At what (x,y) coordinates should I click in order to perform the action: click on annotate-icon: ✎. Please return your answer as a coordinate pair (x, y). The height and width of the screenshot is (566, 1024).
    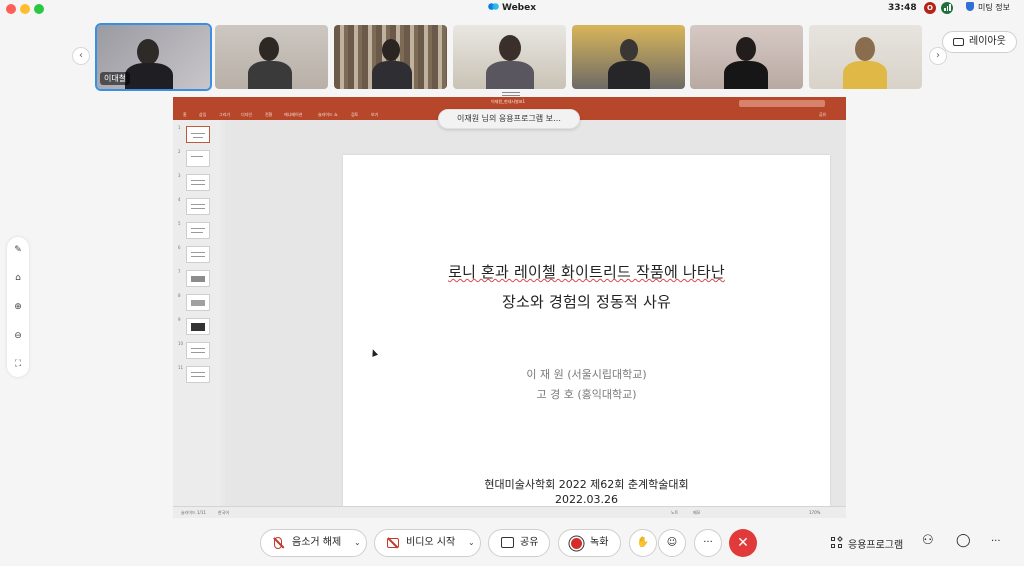
    Looking at the image, I should click on (18, 250).